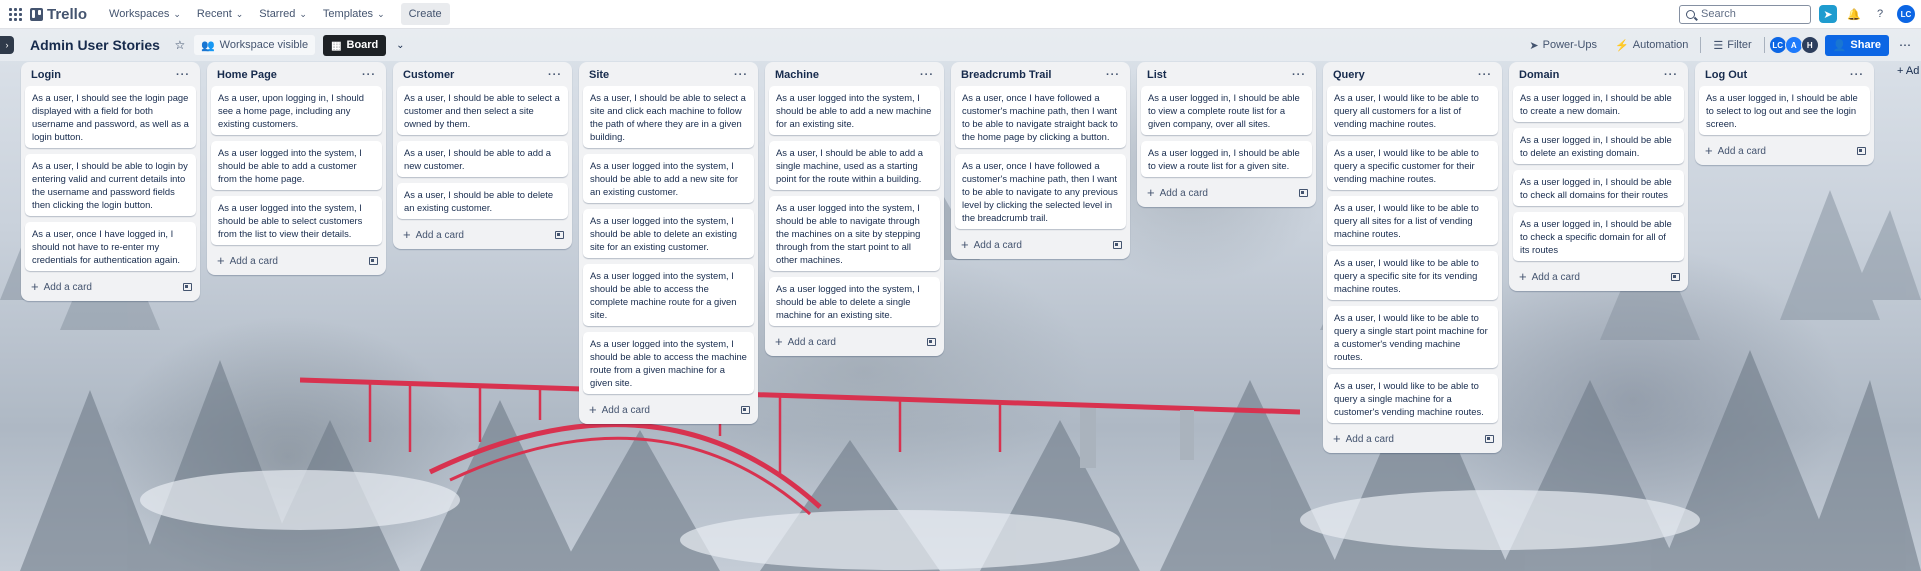 The width and height of the screenshot is (1921, 571). Describe the element at coordinates (95, 45) in the screenshot. I see `board-title: Admin User Stories` at that location.